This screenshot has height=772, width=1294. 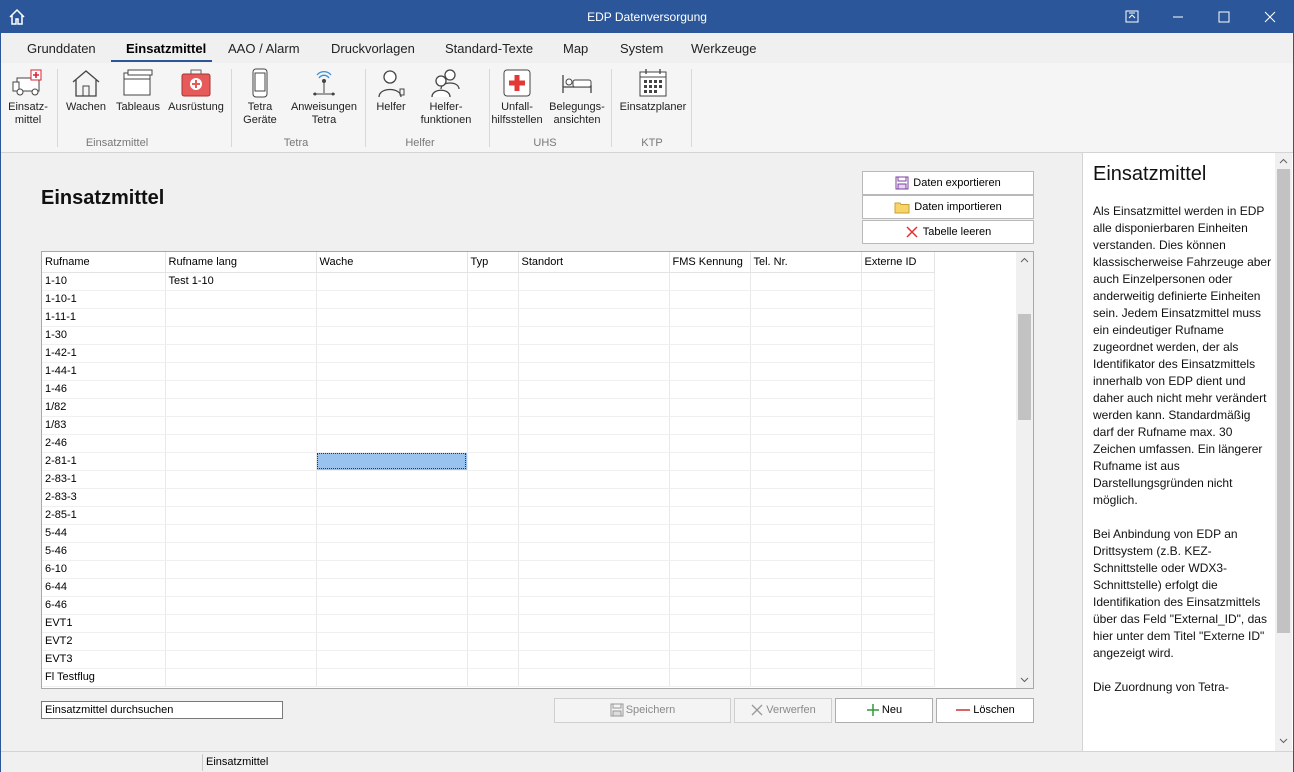 What do you see at coordinates (948, 232) in the screenshot?
I see `clear-table-button: Tabelle leeren` at bounding box center [948, 232].